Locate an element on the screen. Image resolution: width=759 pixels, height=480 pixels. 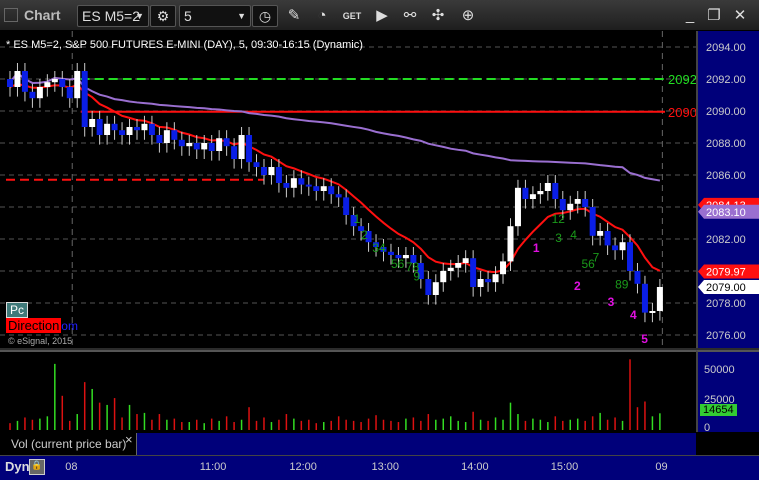
direction-badge: Direction is located at coordinates (34, 325).